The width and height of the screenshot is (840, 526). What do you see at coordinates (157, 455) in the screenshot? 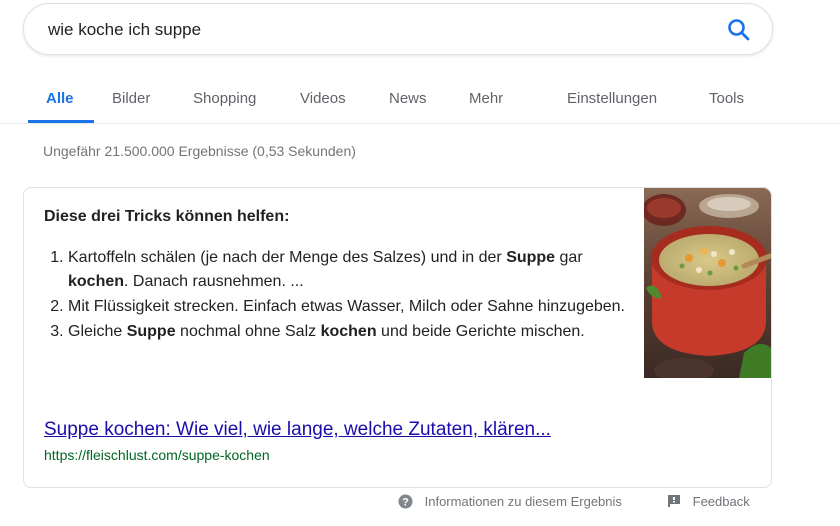
I see `result-url: https://fleischlust.com/suppe-kochen` at bounding box center [157, 455].